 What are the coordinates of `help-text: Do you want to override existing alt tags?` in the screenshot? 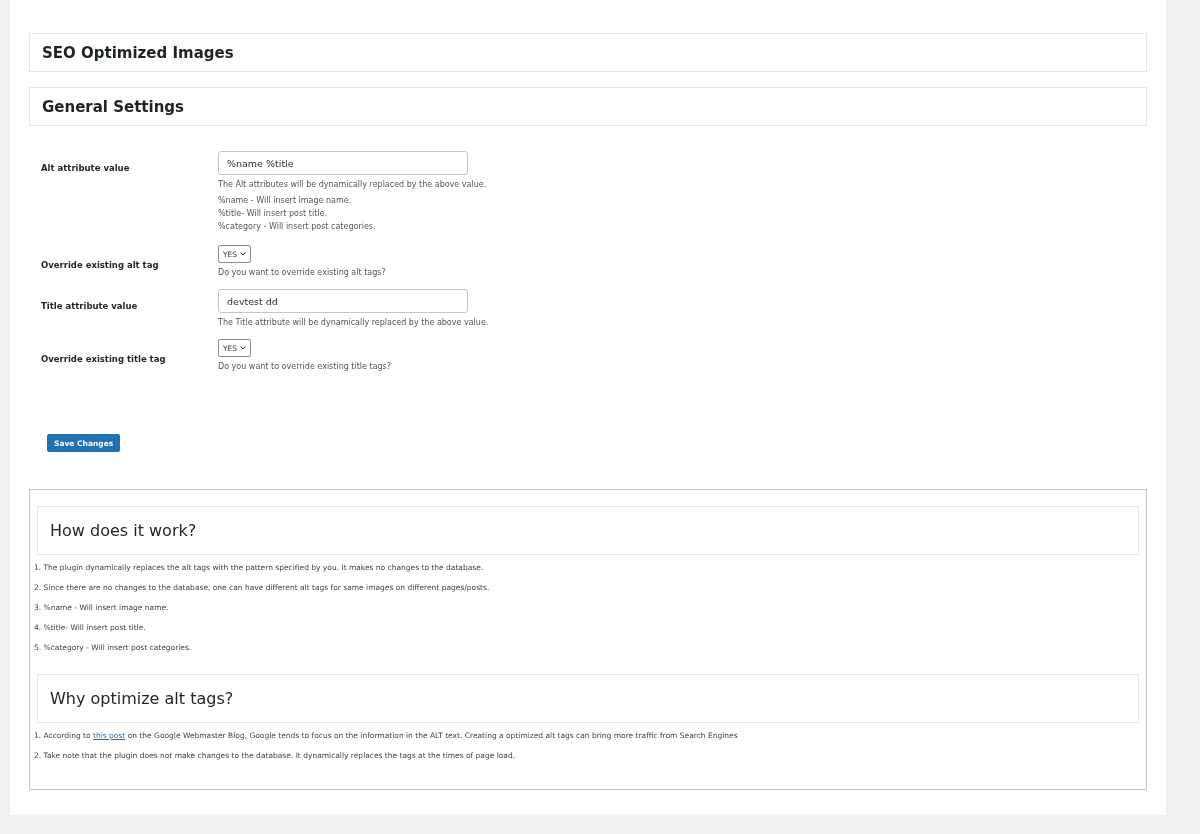 It's located at (302, 272).